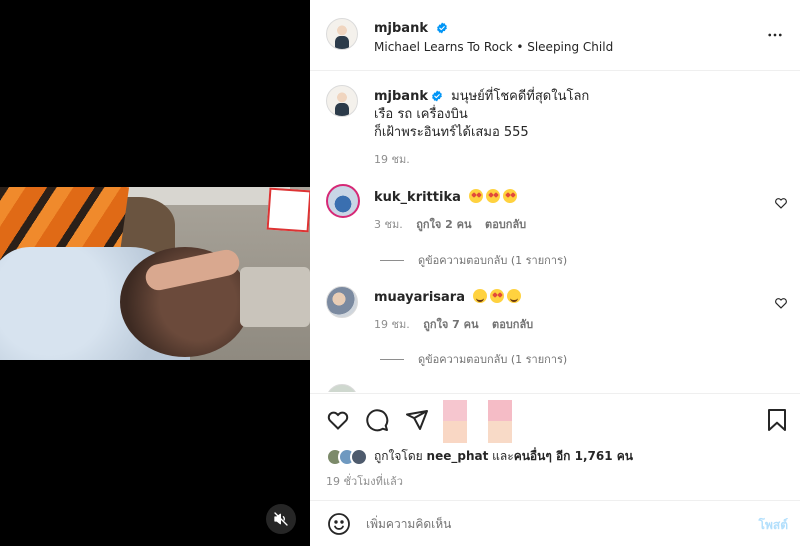  I want to click on mute-button, so click(281, 519).